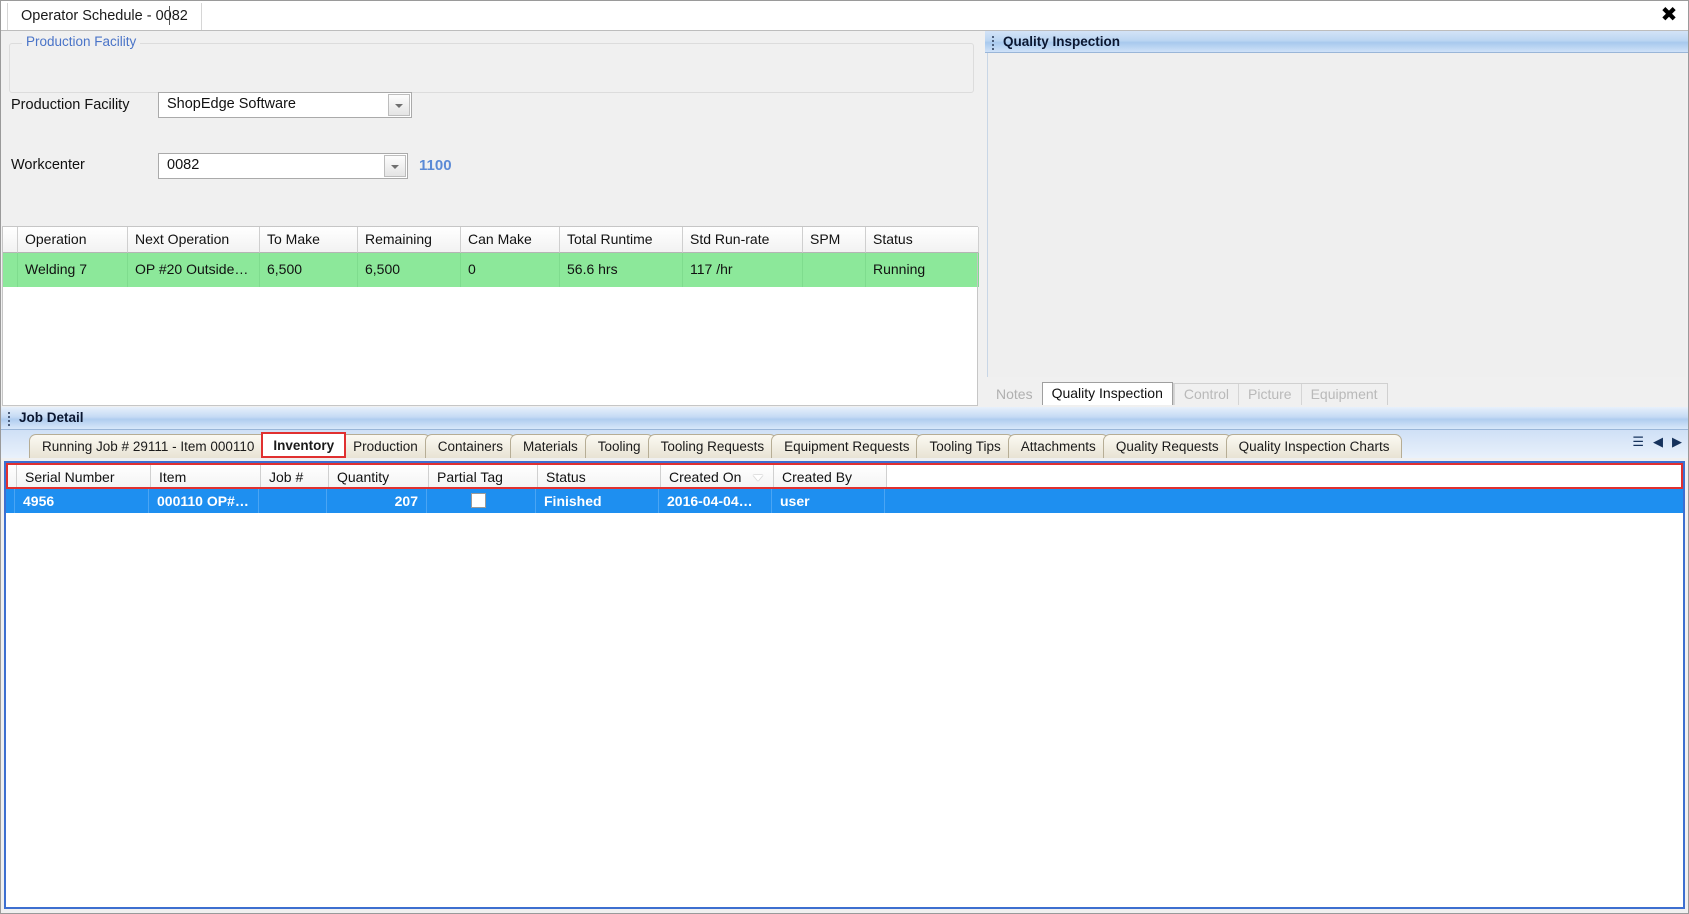  I want to click on tab-tooling: Tooling, so click(619, 446).